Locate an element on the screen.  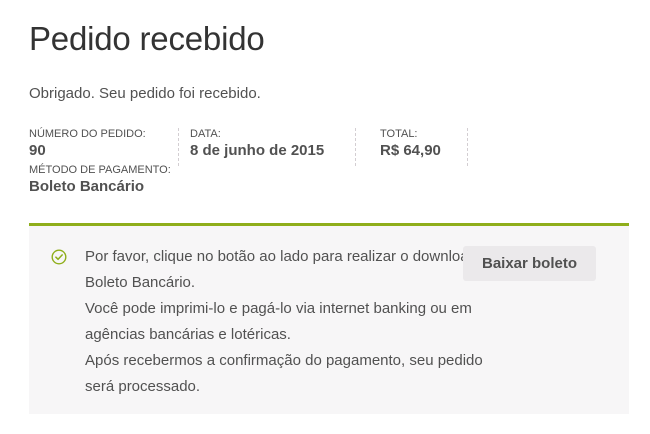
order-number-value: 90 is located at coordinates (37, 150).